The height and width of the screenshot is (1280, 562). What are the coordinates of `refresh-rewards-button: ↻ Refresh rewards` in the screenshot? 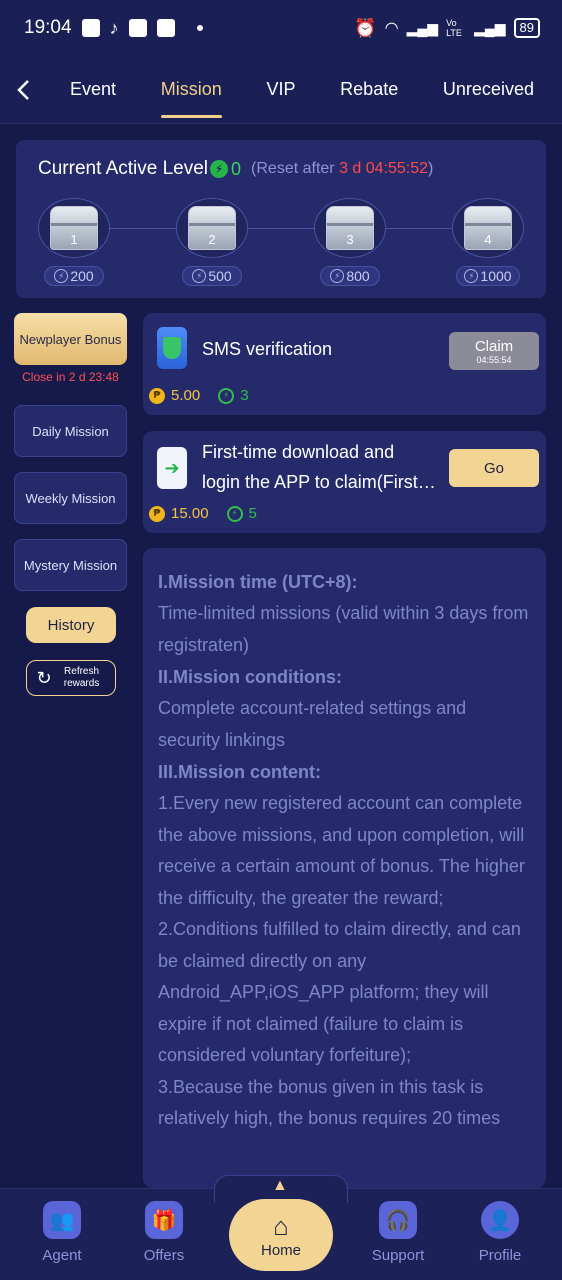 It's located at (71, 678).